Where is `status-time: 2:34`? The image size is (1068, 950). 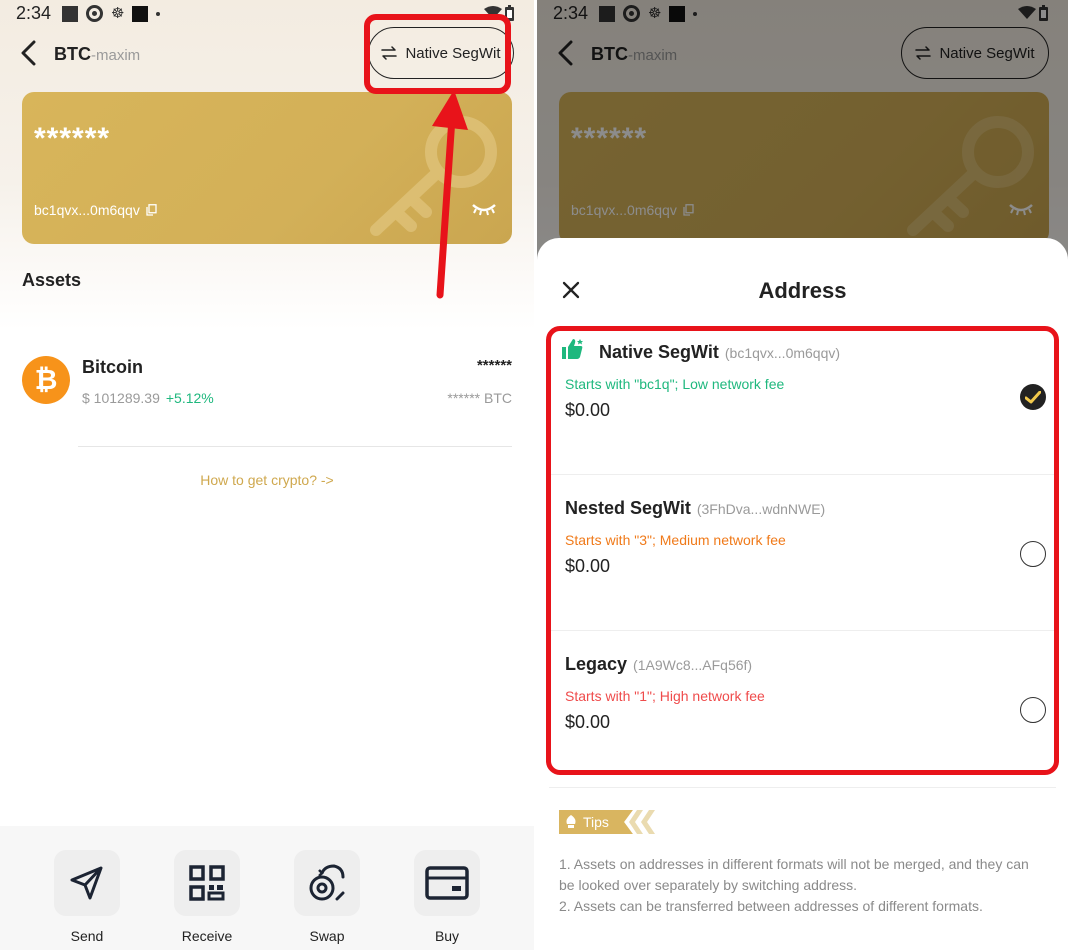 status-time: 2:34 is located at coordinates (34, 13).